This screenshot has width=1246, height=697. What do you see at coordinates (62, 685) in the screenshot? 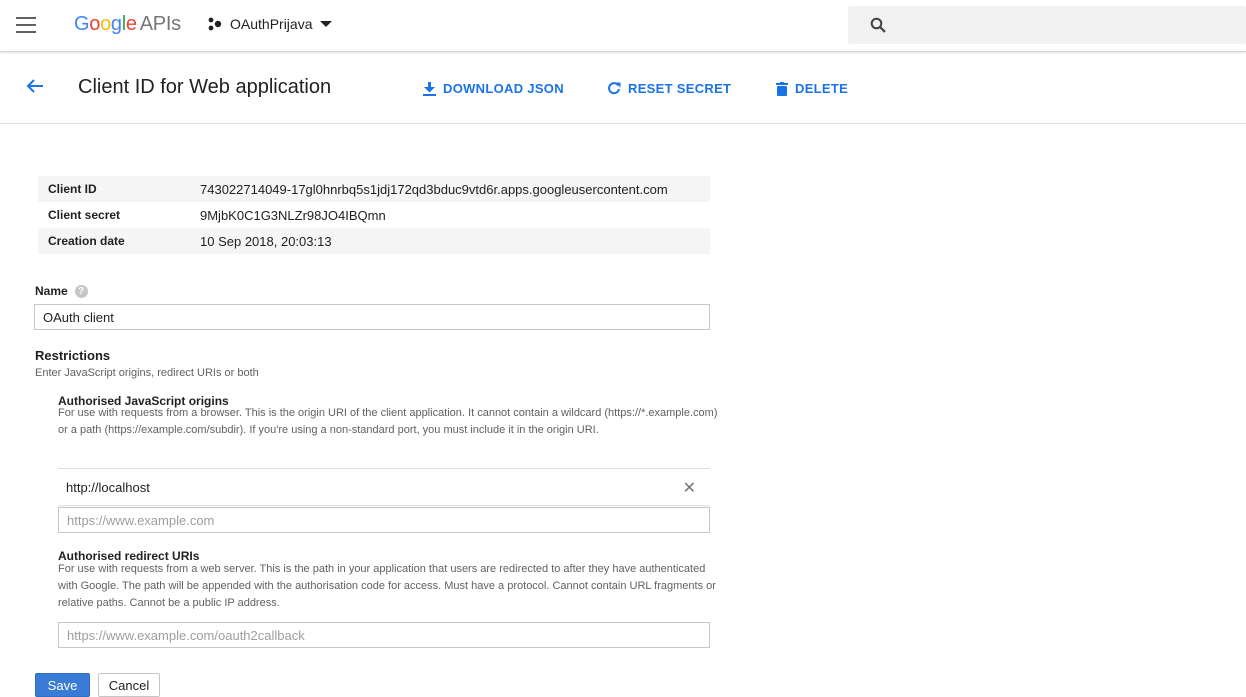
I see `save-button: Save` at bounding box center [62, 685].